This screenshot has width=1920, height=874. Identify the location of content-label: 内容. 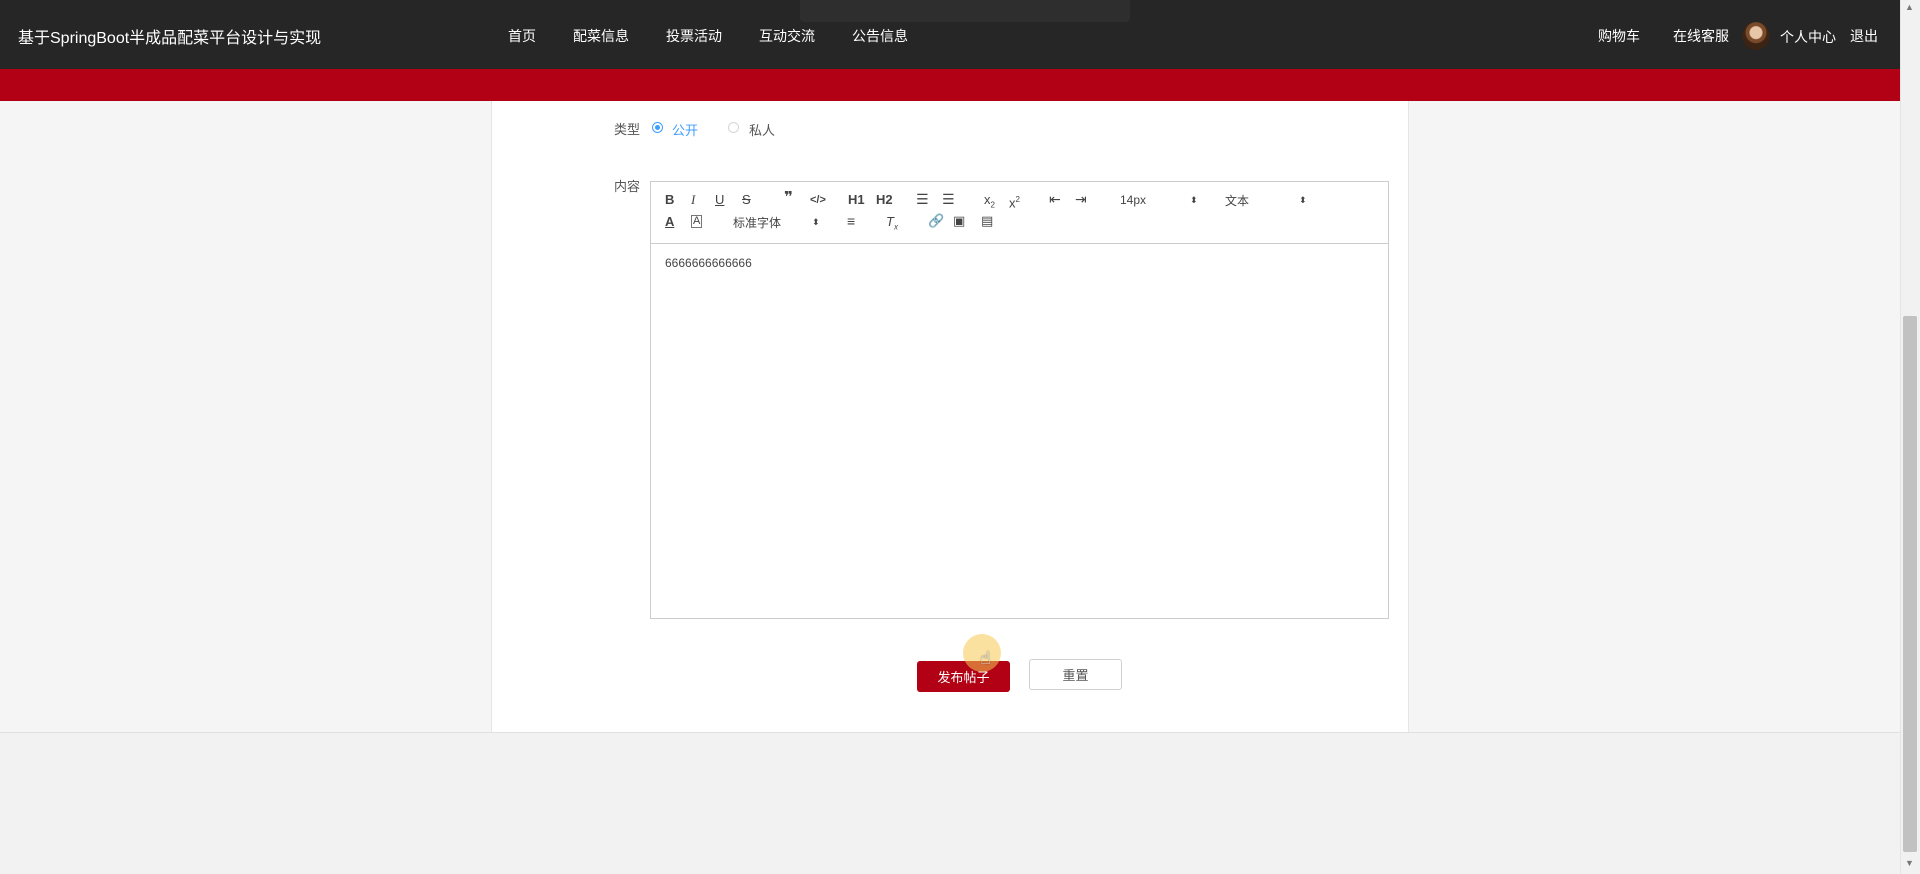
(627, 186).